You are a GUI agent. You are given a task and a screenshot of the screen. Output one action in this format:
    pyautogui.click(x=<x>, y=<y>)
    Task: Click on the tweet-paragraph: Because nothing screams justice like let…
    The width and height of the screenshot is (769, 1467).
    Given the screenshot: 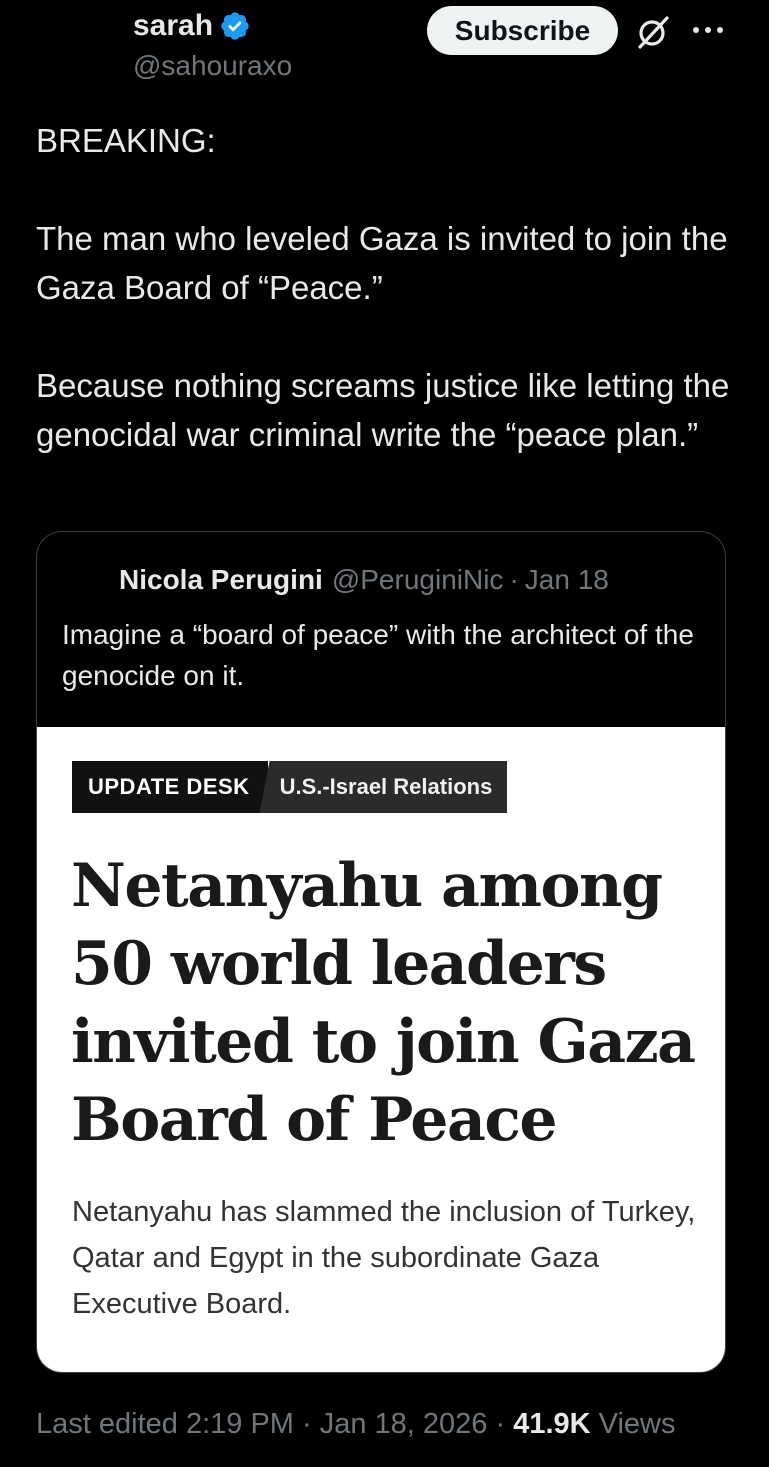 What is the action you would take?
    pyautogui.click(x=383, y=410)
    